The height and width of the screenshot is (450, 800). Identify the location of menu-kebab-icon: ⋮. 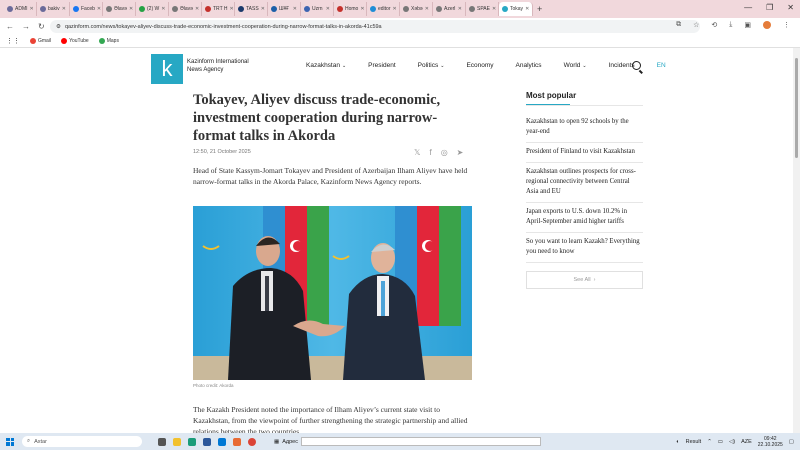
(786, 25).